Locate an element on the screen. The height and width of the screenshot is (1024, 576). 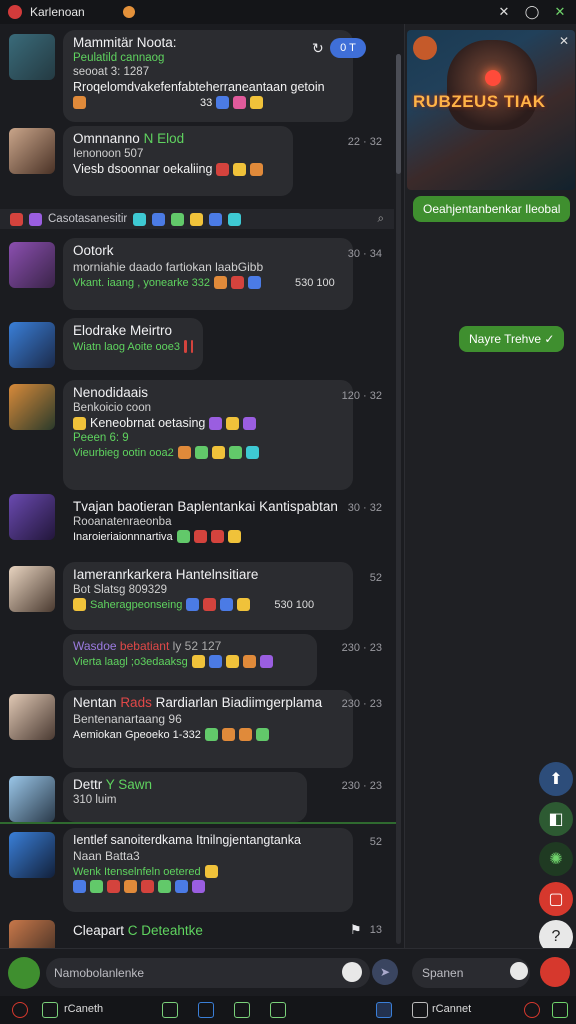
window-title: Karlenoan is located at coordinates (57, 12).